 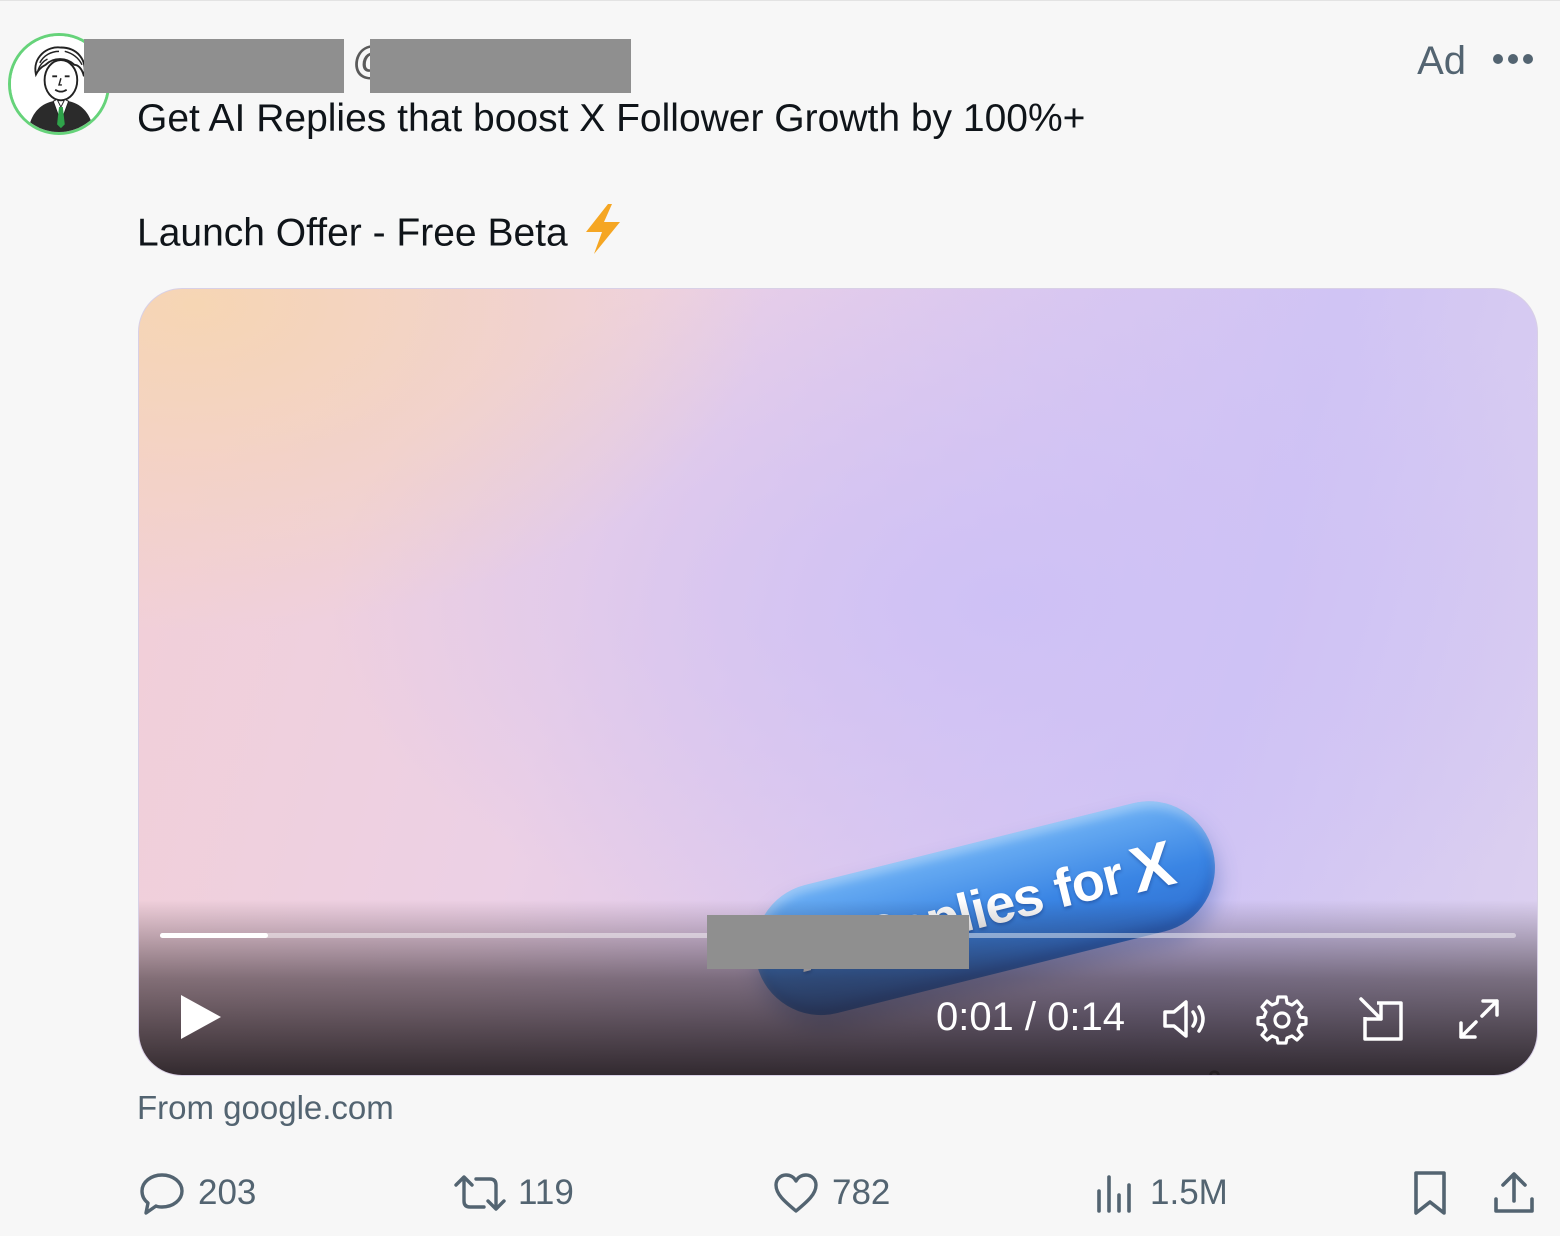 What do you see at coordinates (162, 1194) in the screenshot?
I see `reply-bubble-icon` at bounding box center [162, 1194].